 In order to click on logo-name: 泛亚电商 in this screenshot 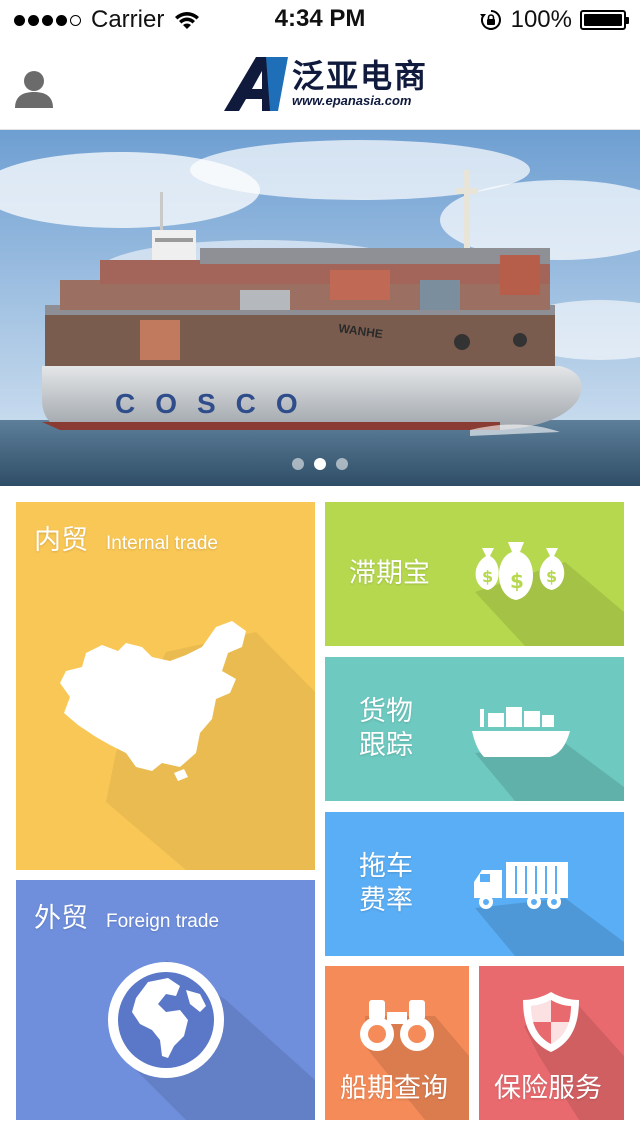, I will do `click(360, 76)`.